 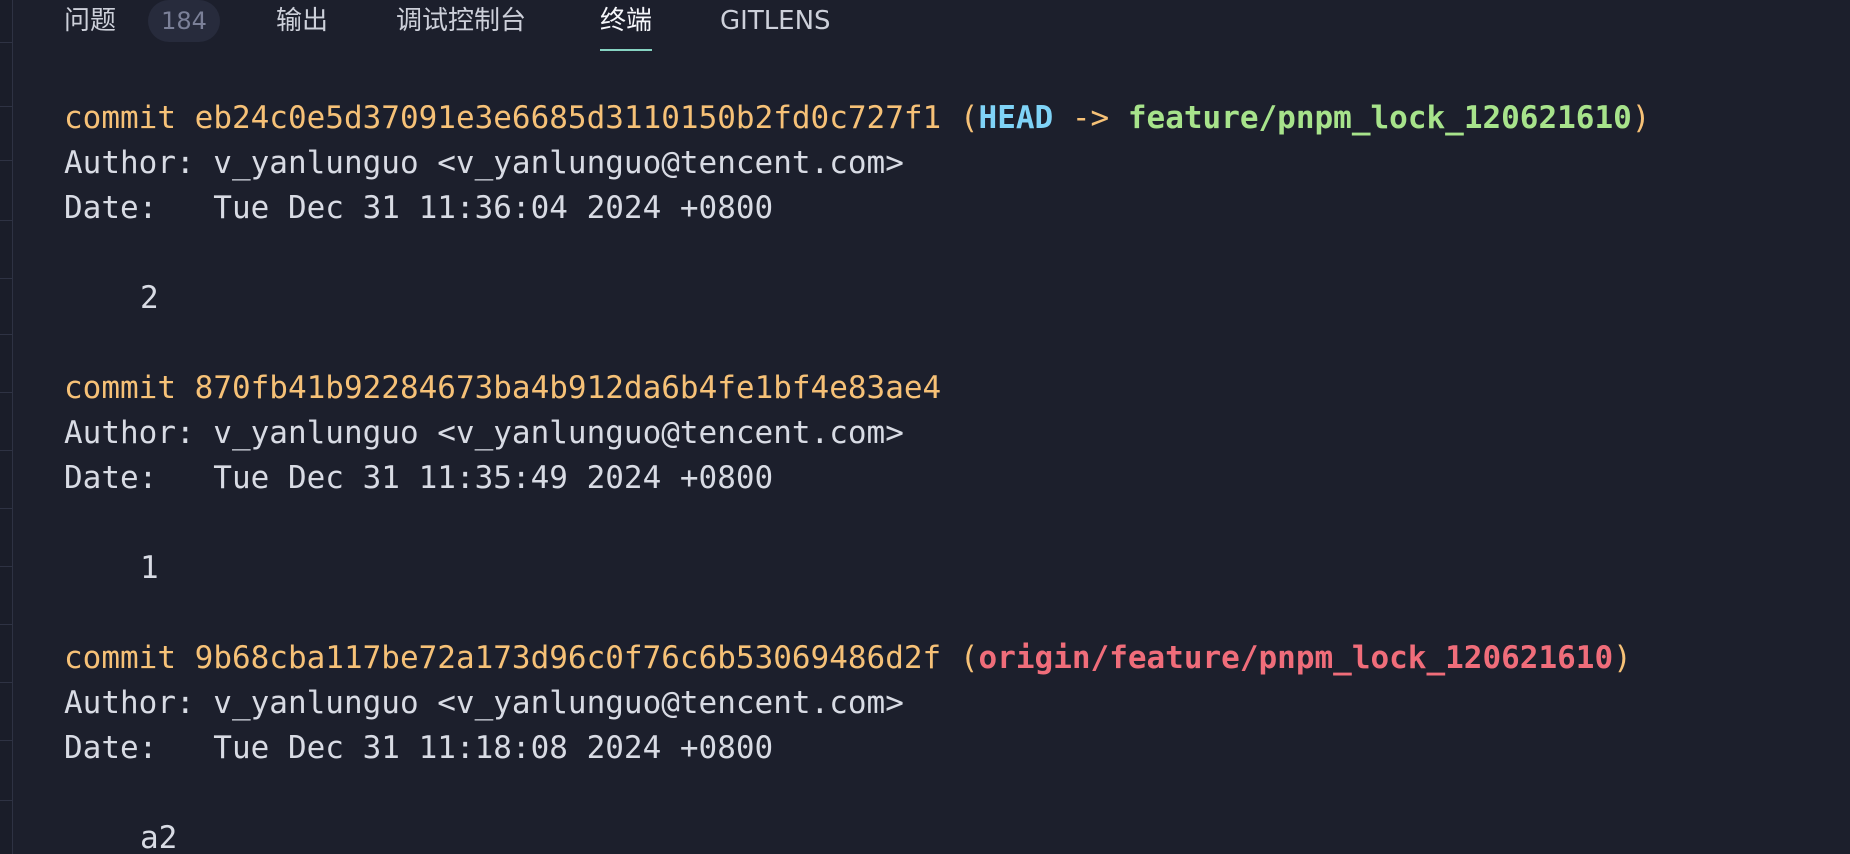 I want to click on editor-gutter, so click(x=6, y=427).